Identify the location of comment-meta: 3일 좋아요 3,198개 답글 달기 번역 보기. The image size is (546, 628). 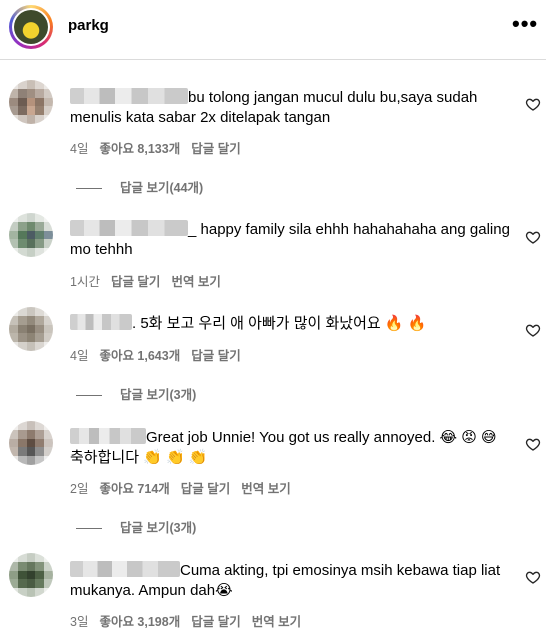
(191, 619).